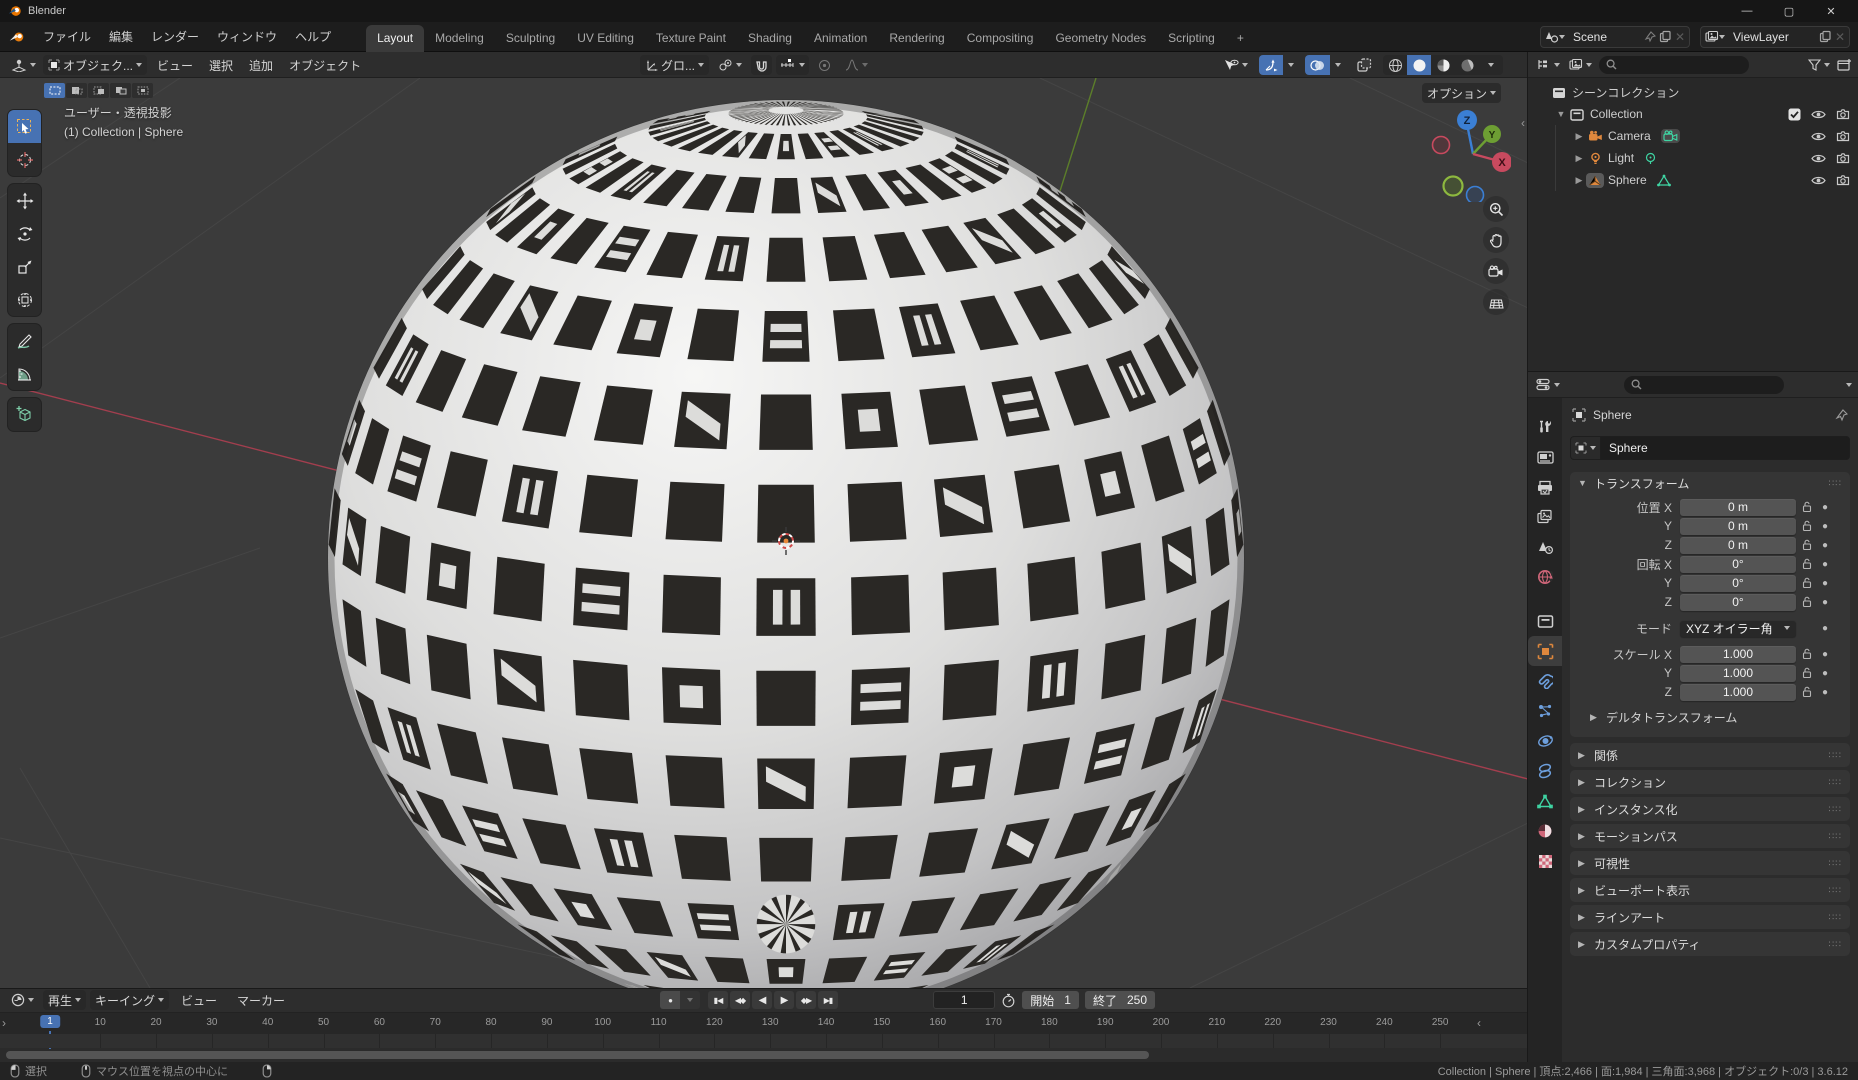 This screenshot has width=1858, height=1080. Describe the element at coordinates (247, 36) in the screenshot. I see `menu-item: ウィンドウ` at that location.